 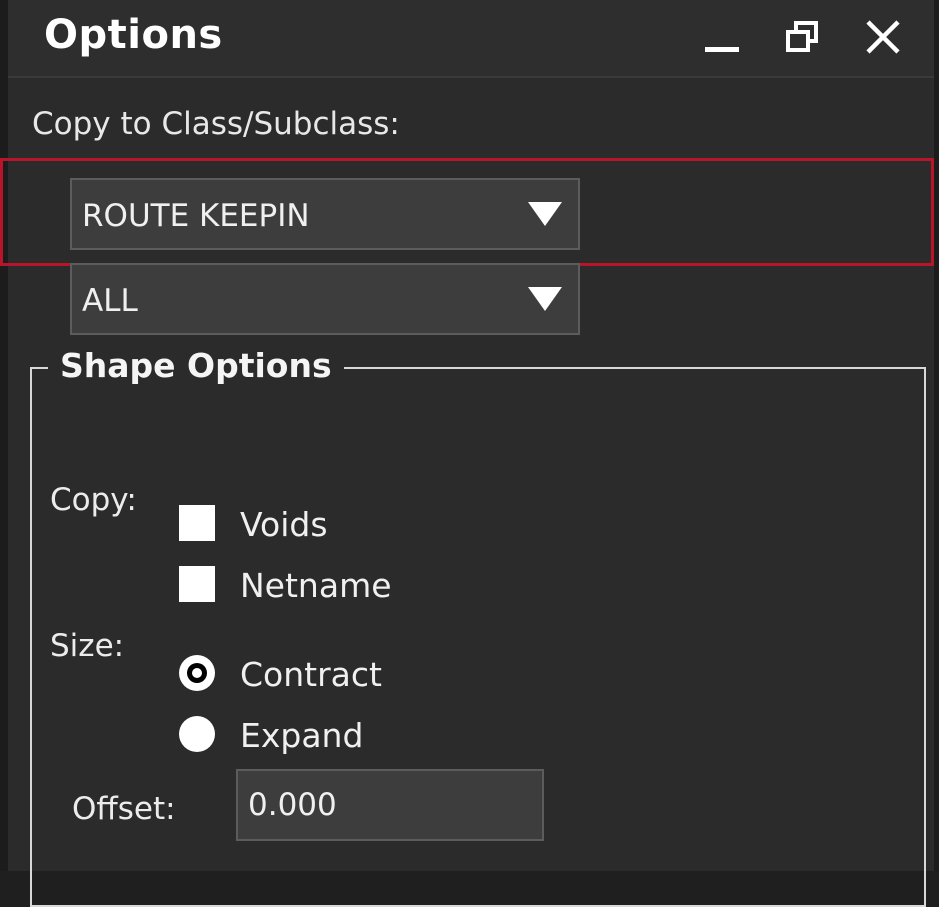 What do you see at coordinates (301, 735) in the screenshot?
I see `expand-label: Expand` at bounding box center [301, 735].